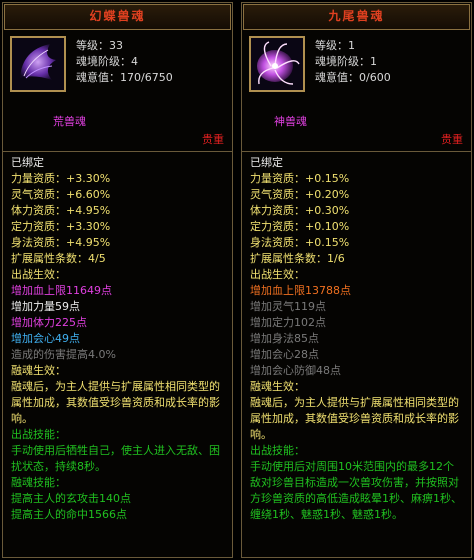 Image resolution: width=474 pixels, height=560 pixels. What do you see at coordinates (61, 290) in the screenshot?
I see `left-battle-effect: 增加血上限11649点` at bounding box center [61, 290].